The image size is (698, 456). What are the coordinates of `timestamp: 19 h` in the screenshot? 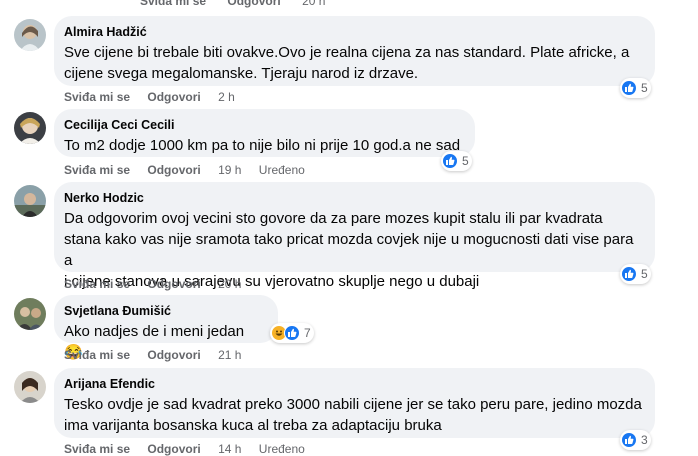 It's located at (229, 170).